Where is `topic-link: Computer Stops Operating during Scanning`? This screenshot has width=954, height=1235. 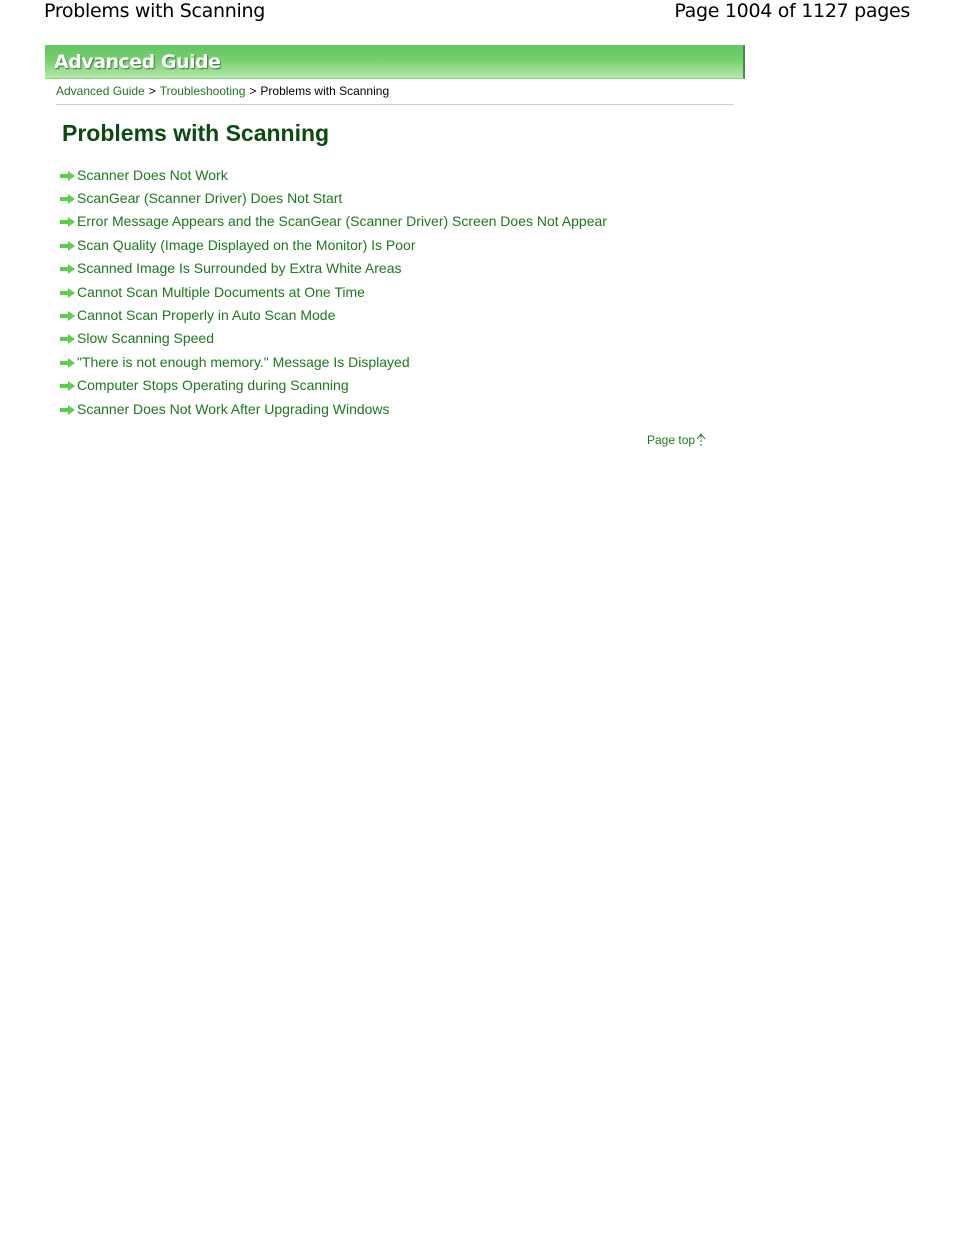 topic-link: Computer Stops Operating during Scanning is located at coordinates (213, 385).